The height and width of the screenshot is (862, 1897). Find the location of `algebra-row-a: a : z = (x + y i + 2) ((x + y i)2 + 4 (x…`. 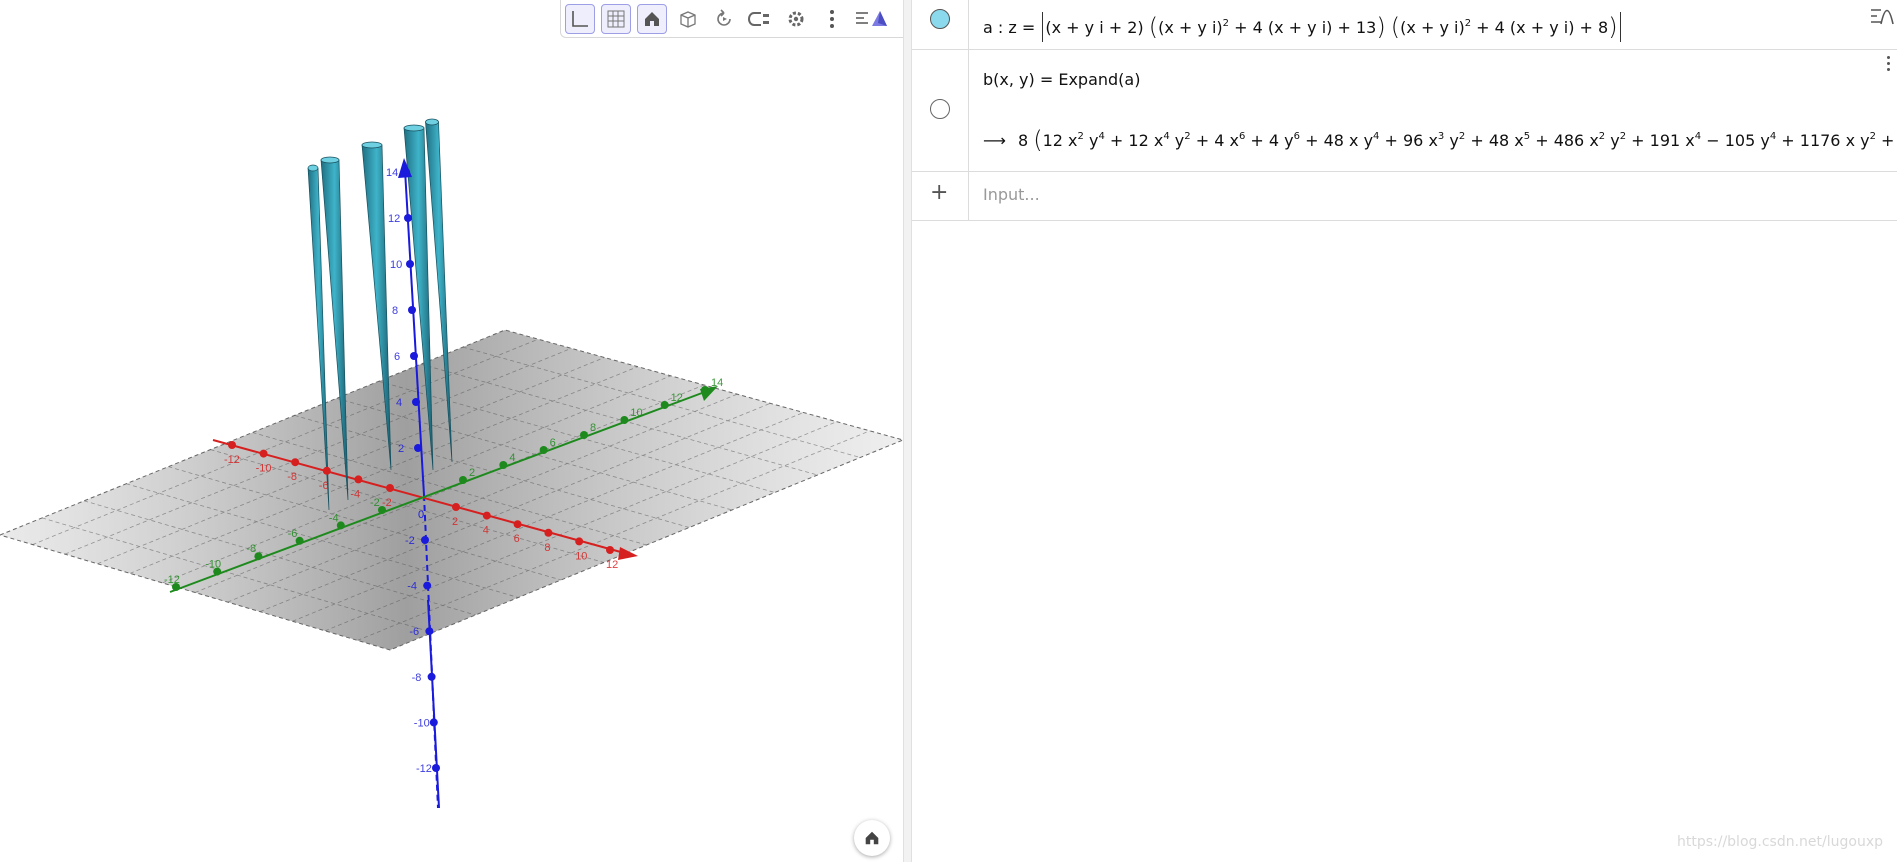

algebra-row-a: a : z = (x + y i + 2) ((x + y i)2 + 4 (x… is located at coordinates (1404, 25).